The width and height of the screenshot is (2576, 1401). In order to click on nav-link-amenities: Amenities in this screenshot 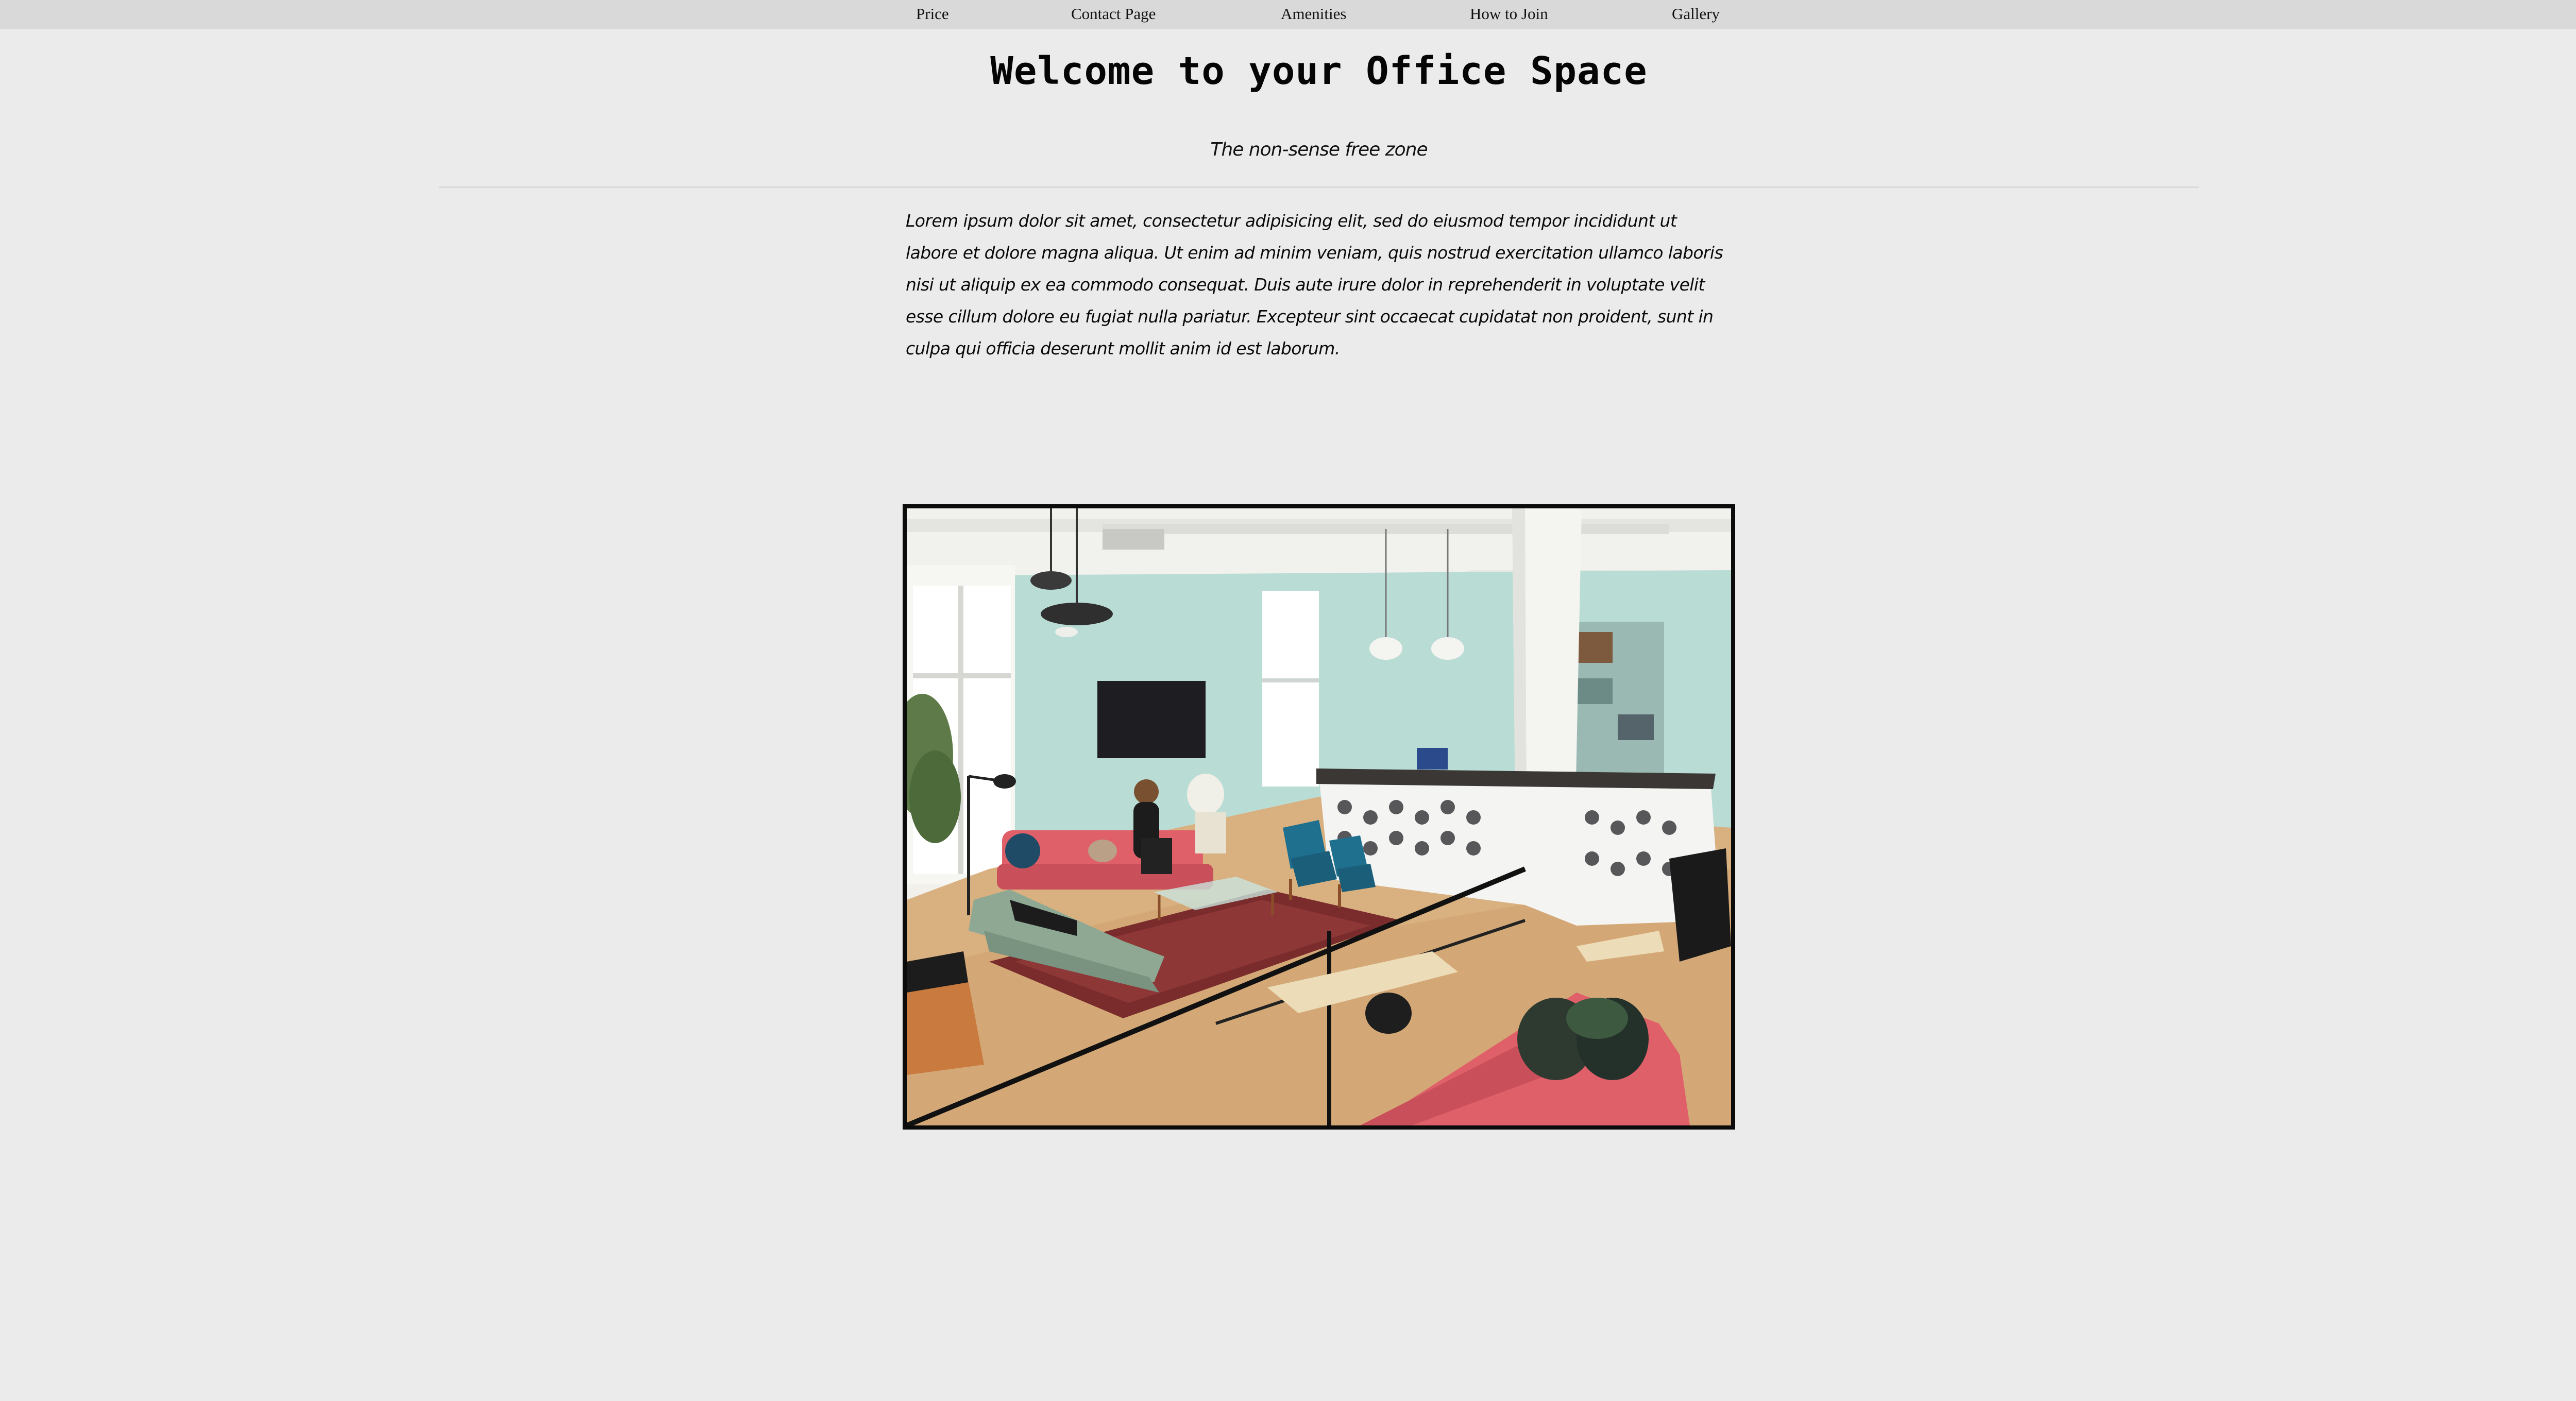, I will do `click(1313, 14)`.